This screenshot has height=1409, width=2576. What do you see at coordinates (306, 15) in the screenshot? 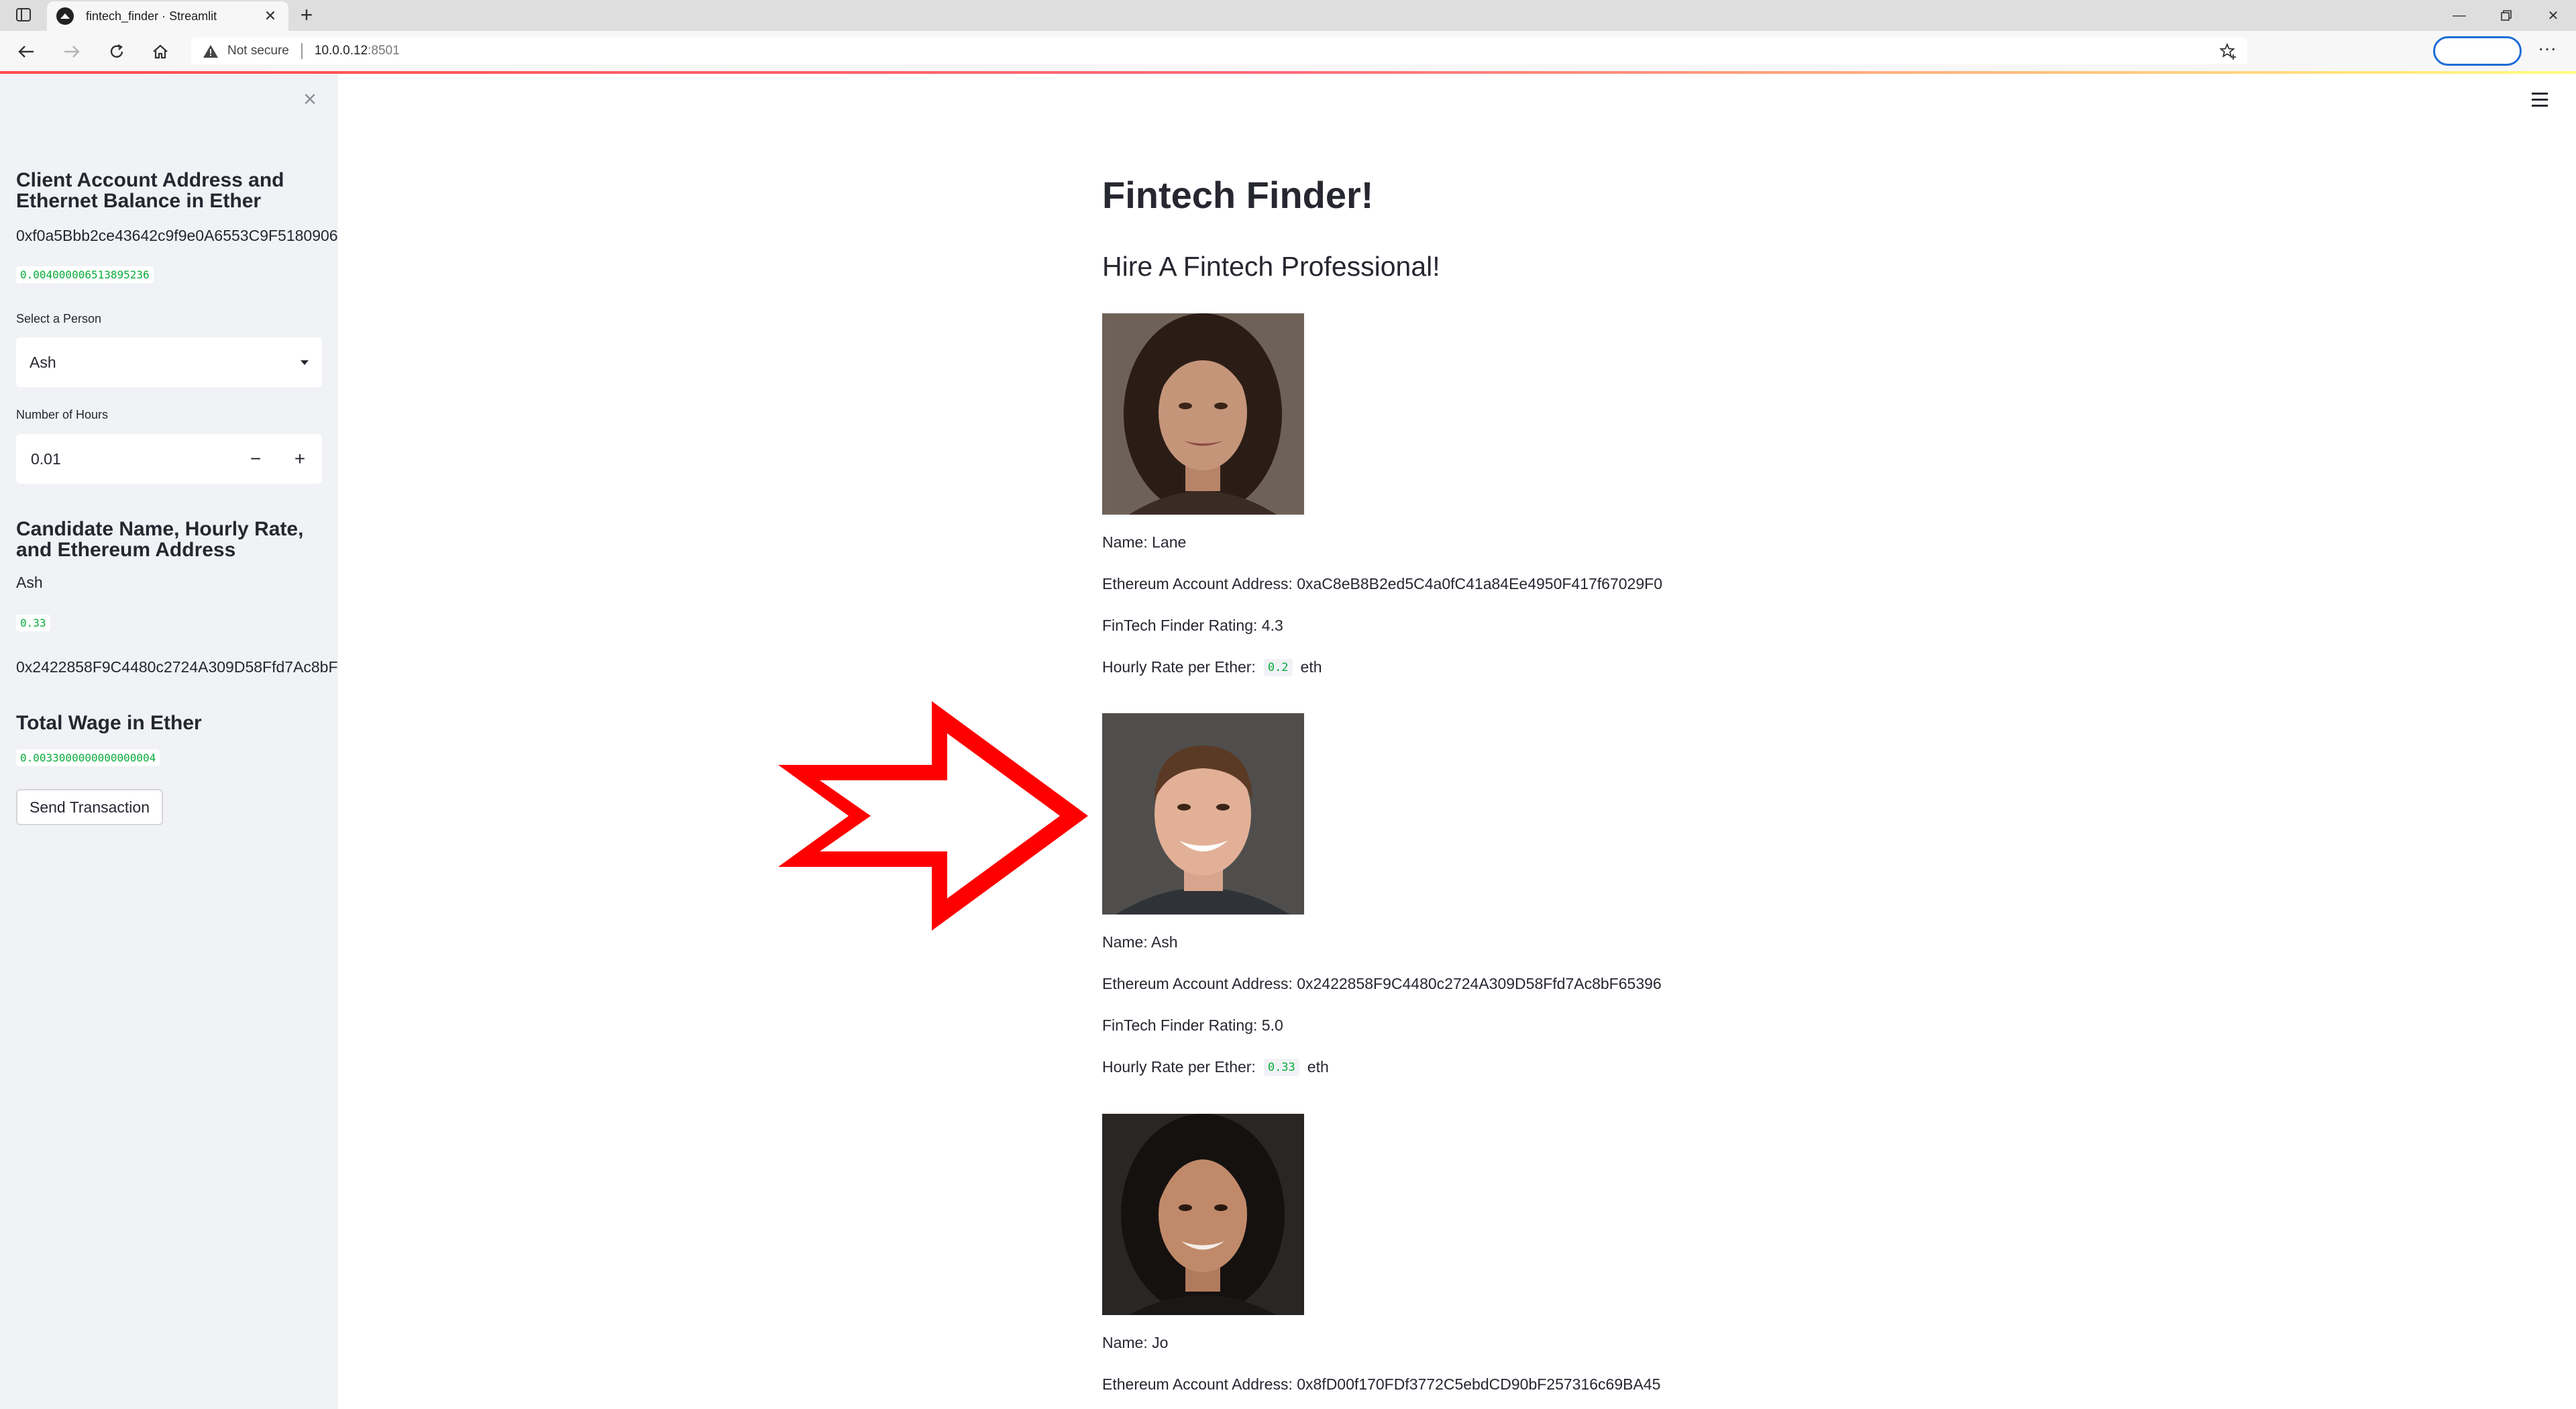
I see `new-tab-icon: +` at bounding box center [306, 15].